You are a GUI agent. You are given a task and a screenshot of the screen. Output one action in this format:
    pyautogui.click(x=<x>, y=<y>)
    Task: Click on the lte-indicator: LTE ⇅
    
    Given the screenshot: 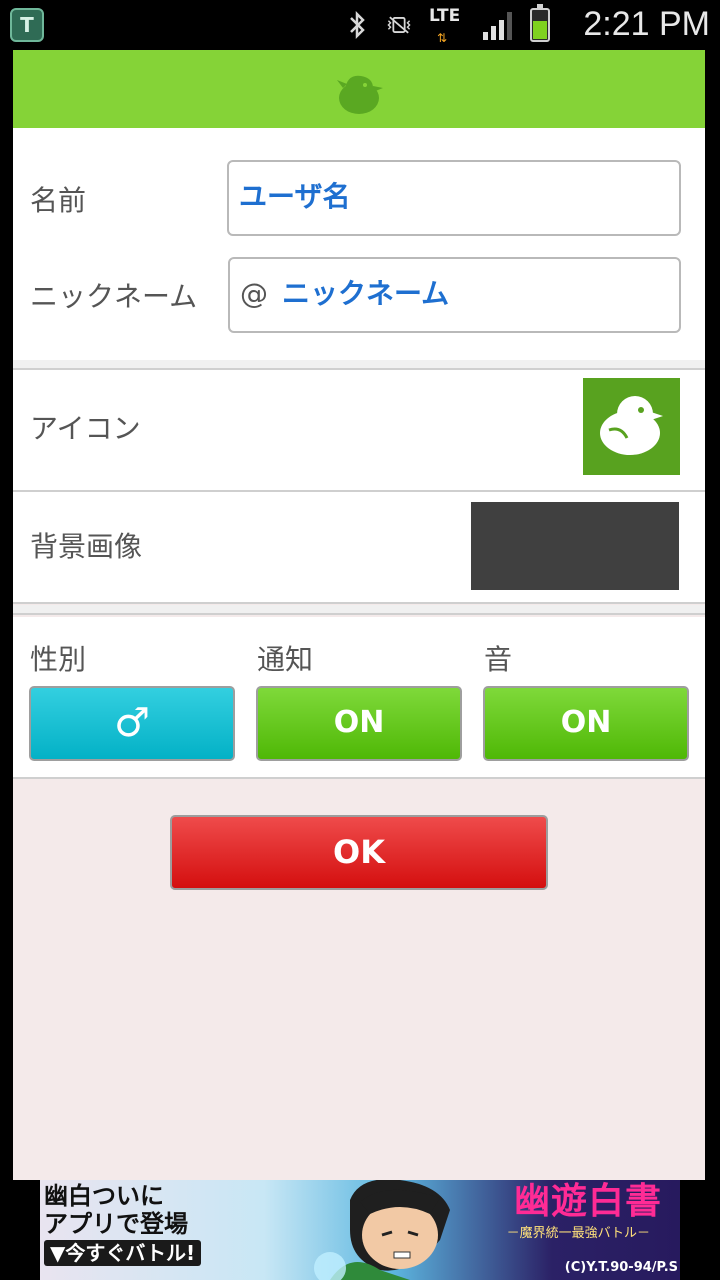 What is the action you would take?
    pyautogui.click(x=447, y=26)
    